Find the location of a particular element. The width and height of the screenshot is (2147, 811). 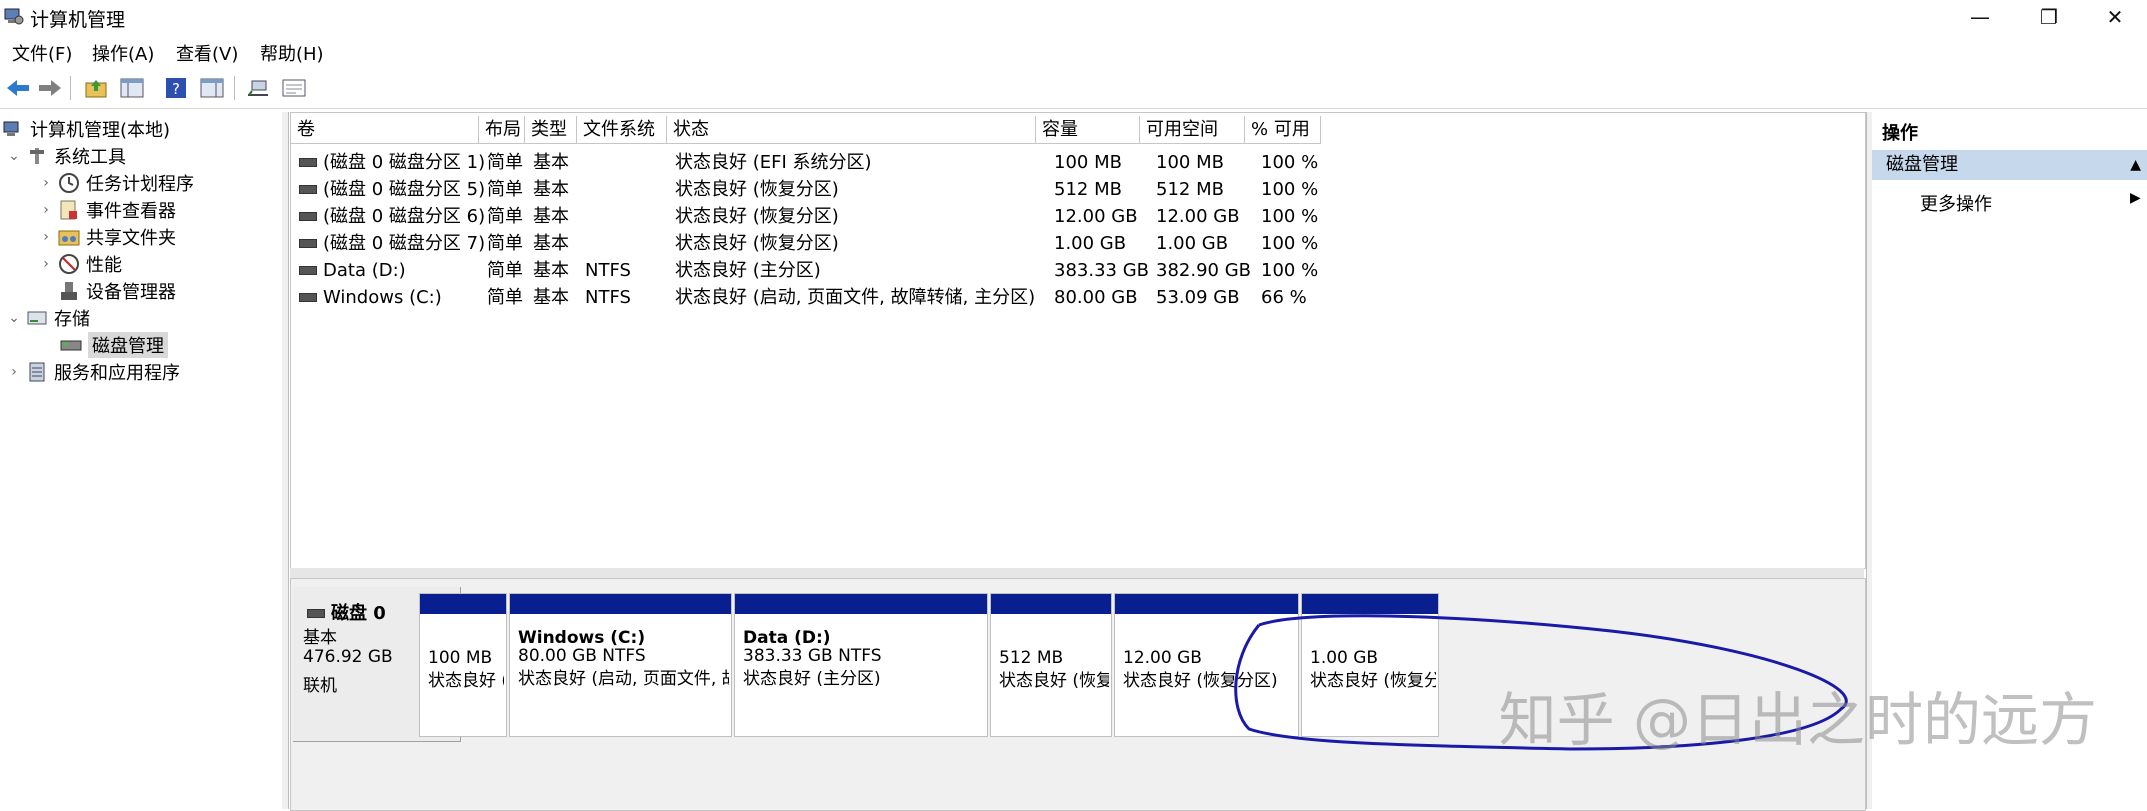

close-button: ✕ is located at coordinates (2115, 17).